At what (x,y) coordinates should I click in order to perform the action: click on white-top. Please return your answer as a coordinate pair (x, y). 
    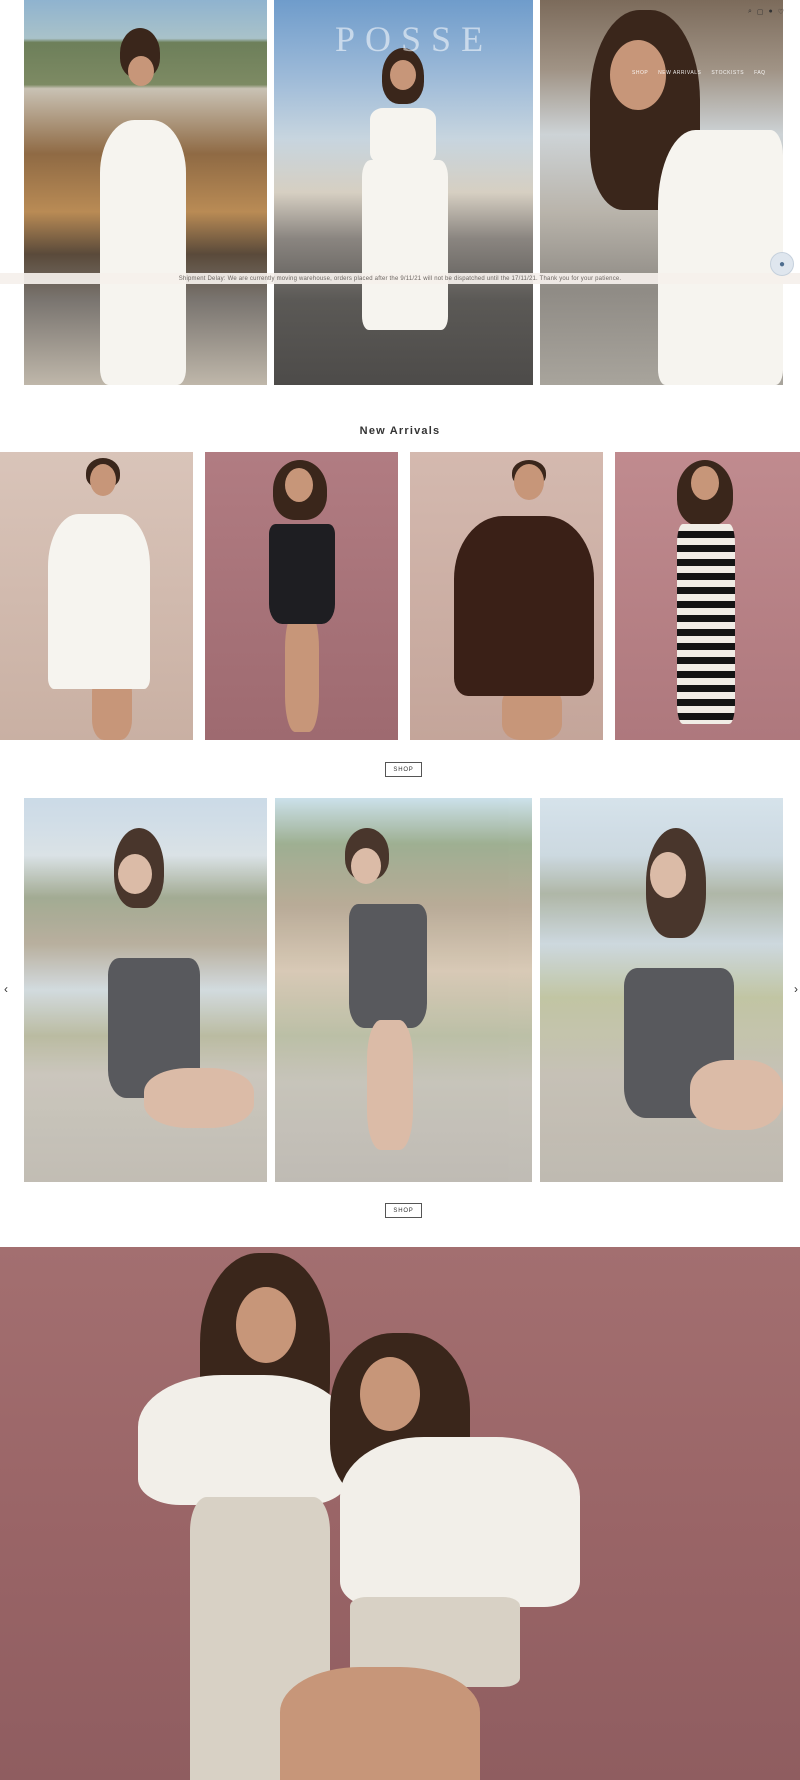
    Looking at the image, I should click on (403, 136).